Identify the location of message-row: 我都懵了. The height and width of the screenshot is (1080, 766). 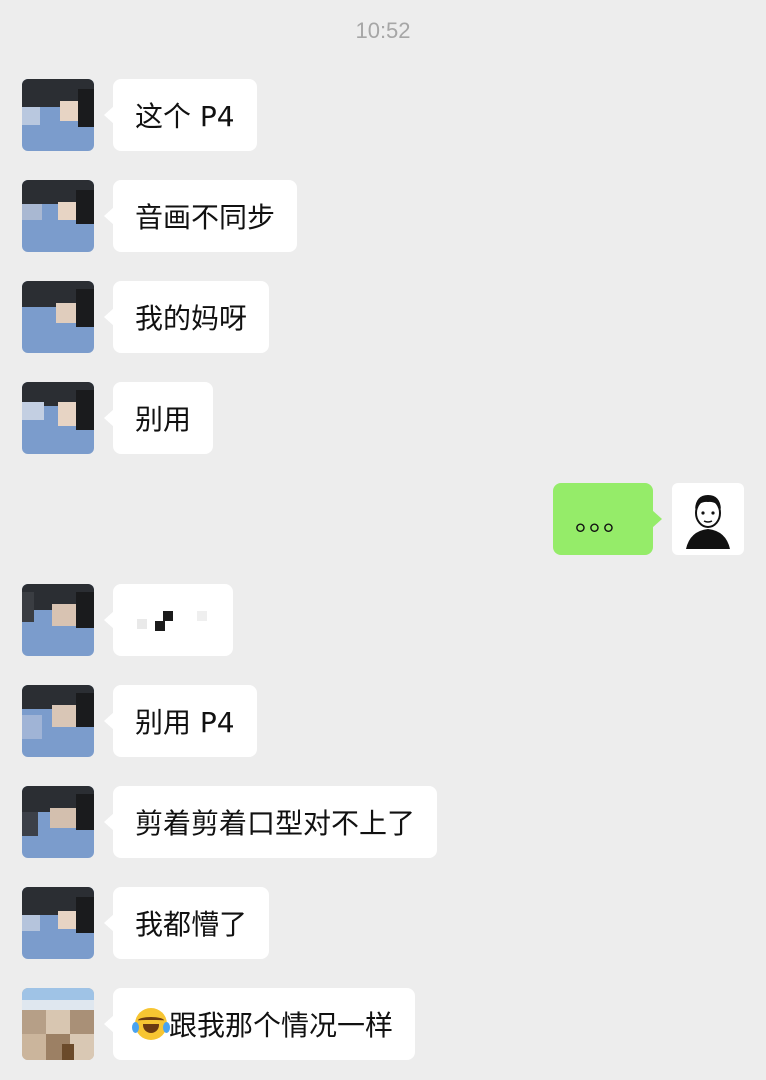
(383, 923).